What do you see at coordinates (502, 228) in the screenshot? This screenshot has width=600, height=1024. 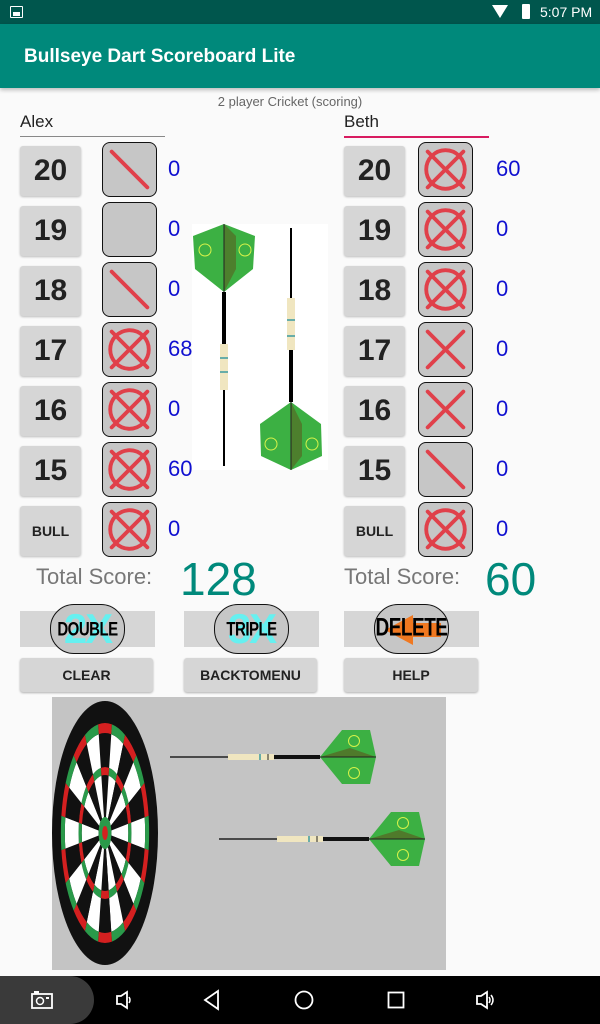 I see `player-2-score-19: 0` at bounding box center [502, 228].